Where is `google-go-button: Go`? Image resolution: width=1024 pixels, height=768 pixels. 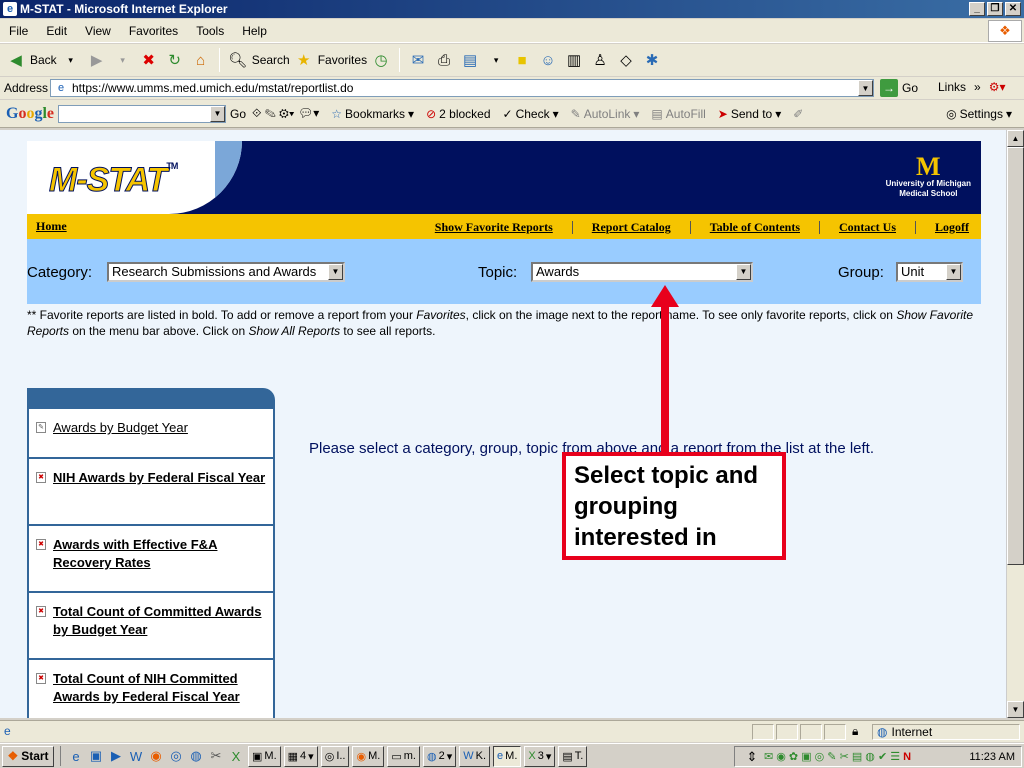 google-go-button: Go is located at coordinates (238, 114).